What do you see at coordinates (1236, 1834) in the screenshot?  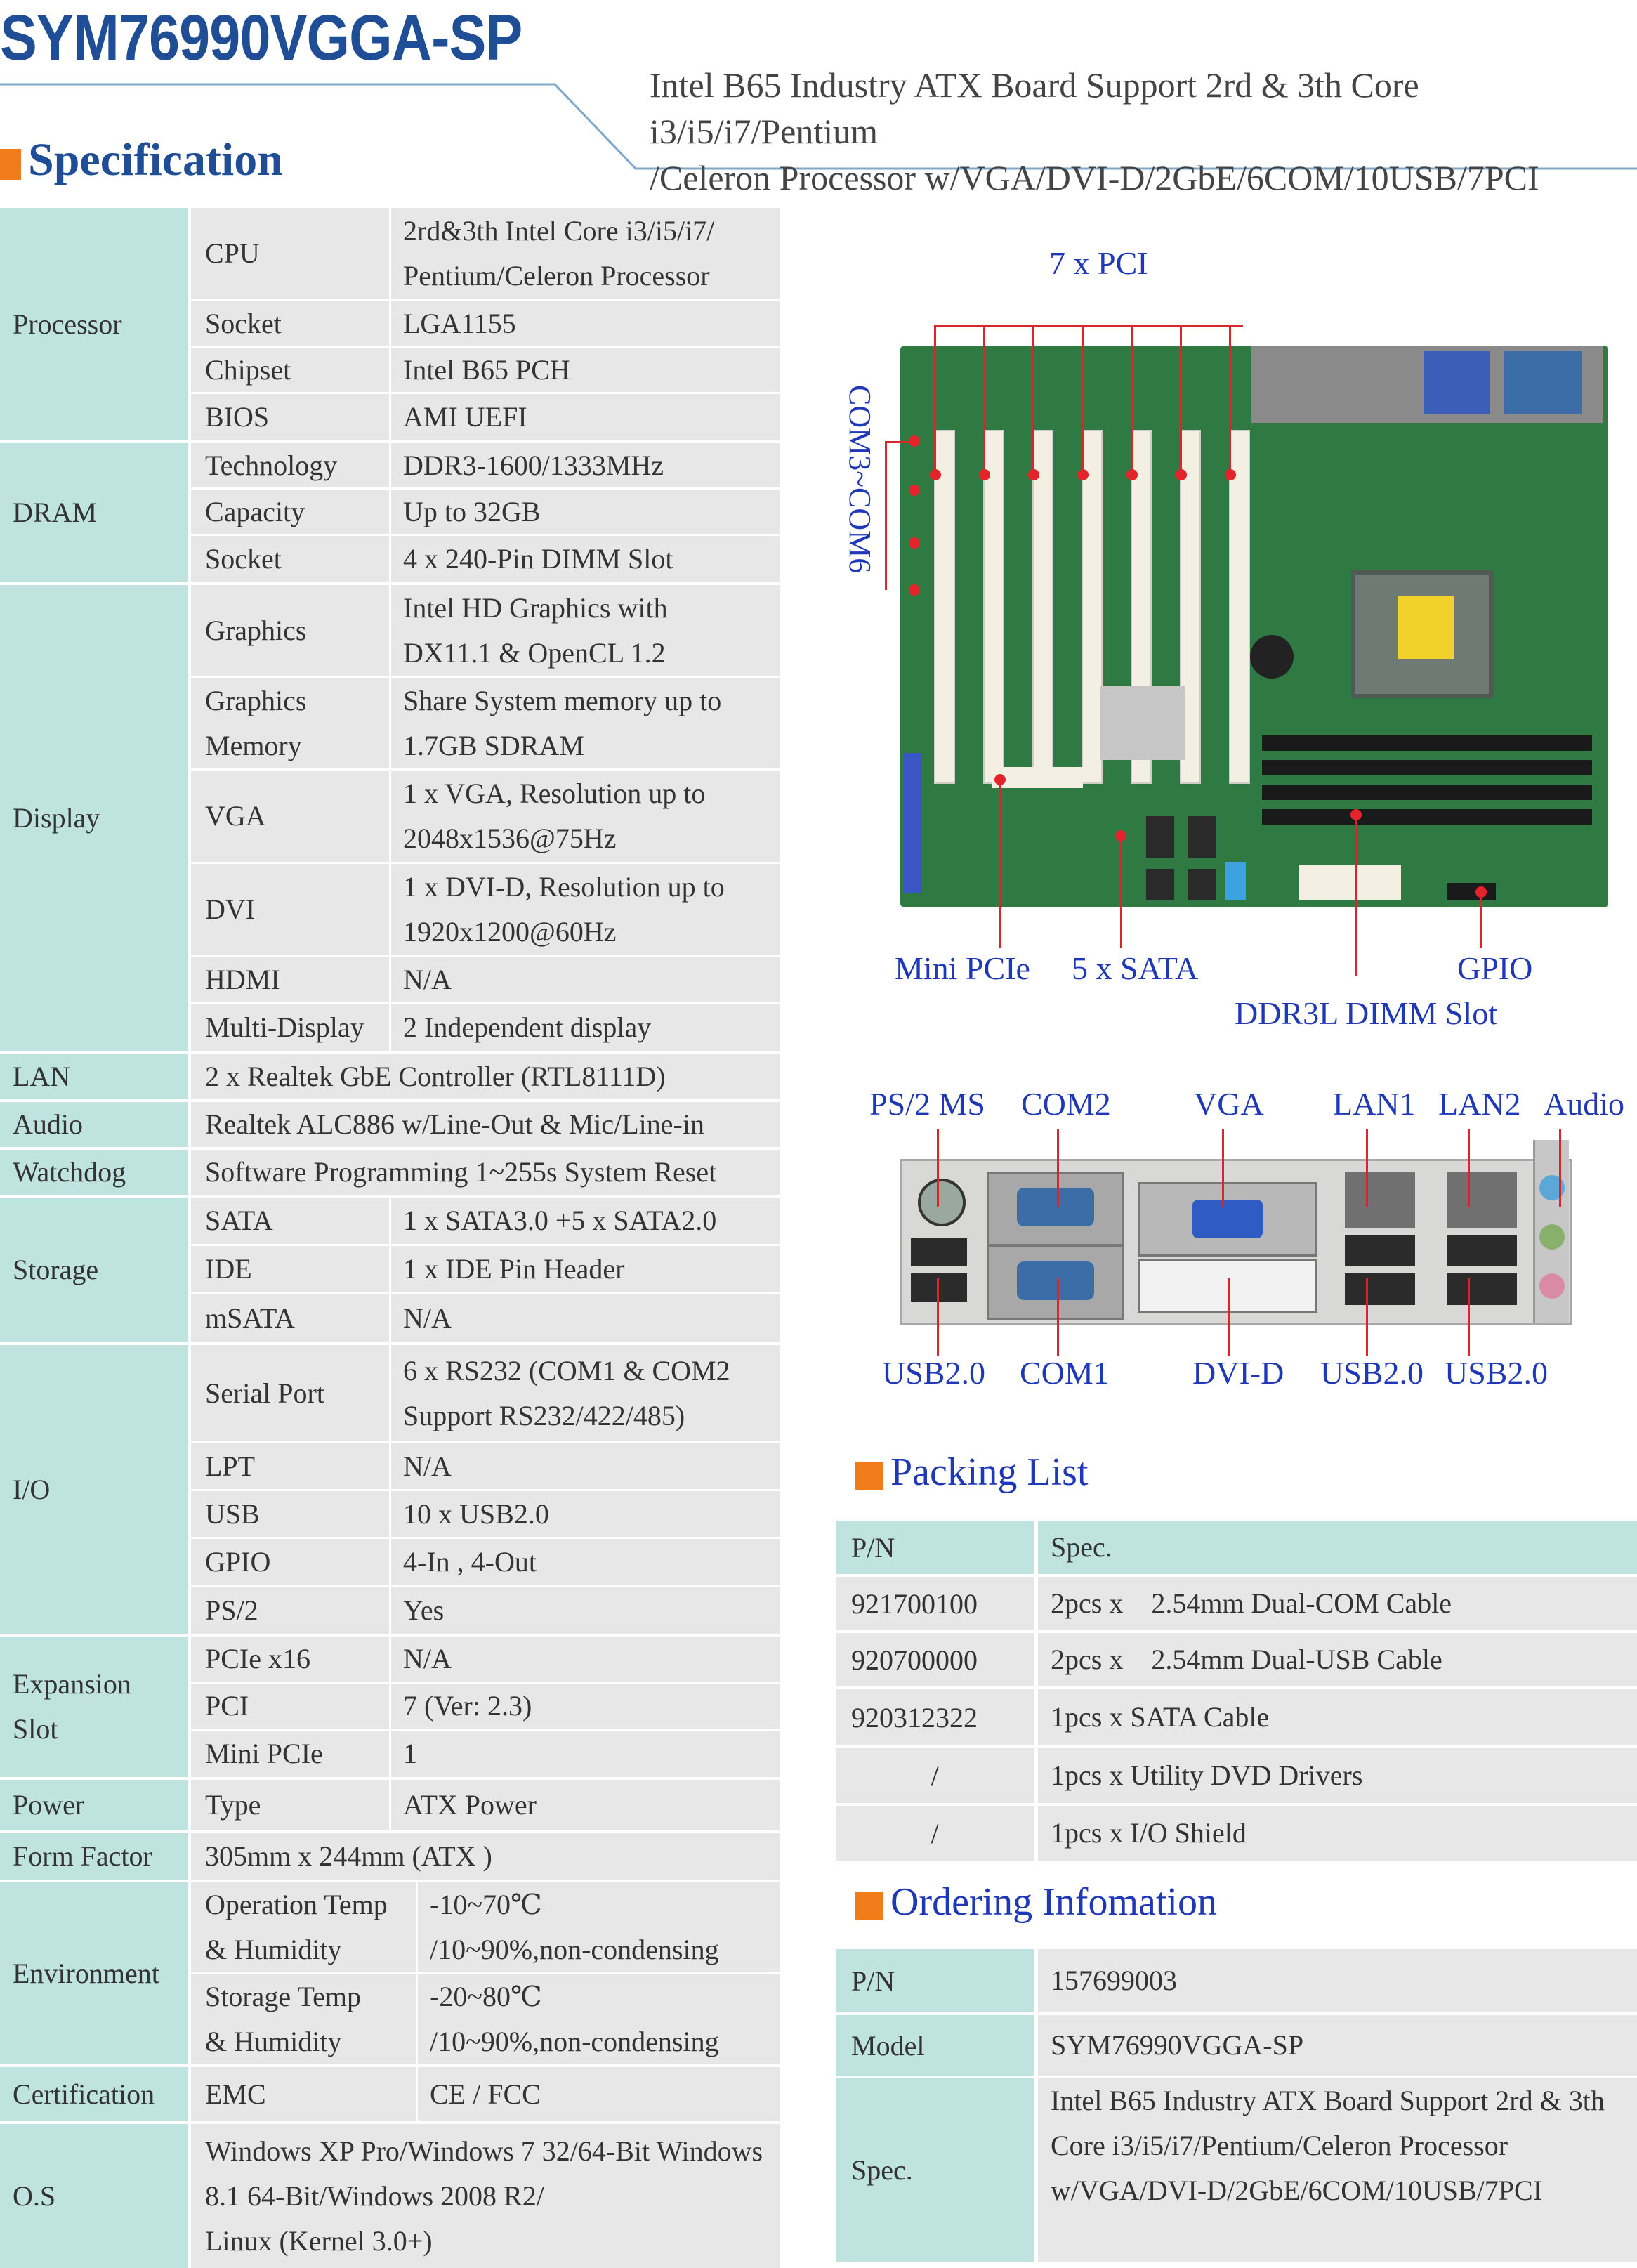 I see `table-row: / 1pcs x I/O Shield` at bounding box center [1236, 1834].